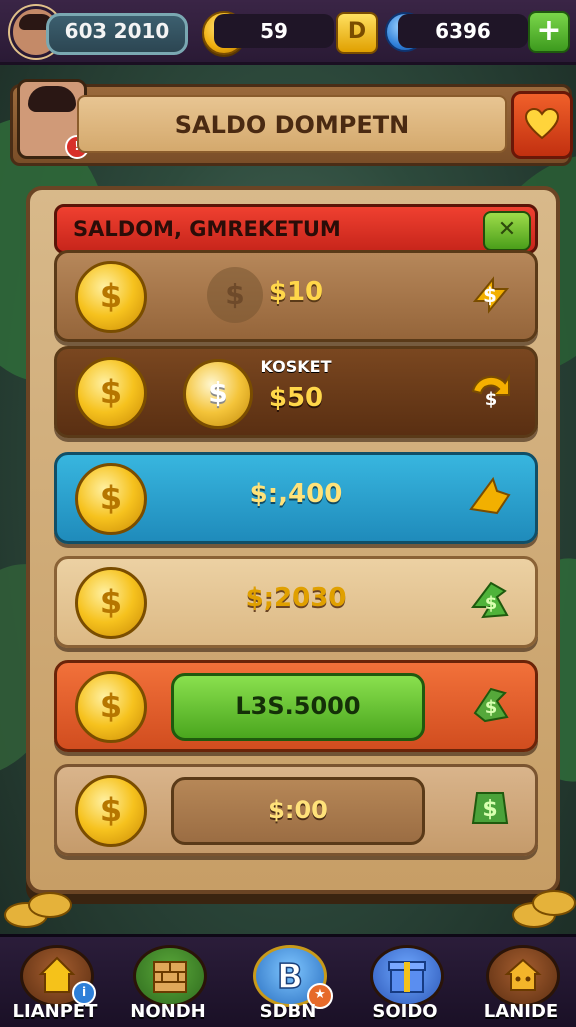 The height and width of the screenshot is (1027, 576). Describe the element at coordinates (405, 1011) in the screenshot. I see `nav-label: SOIDO` at that location.